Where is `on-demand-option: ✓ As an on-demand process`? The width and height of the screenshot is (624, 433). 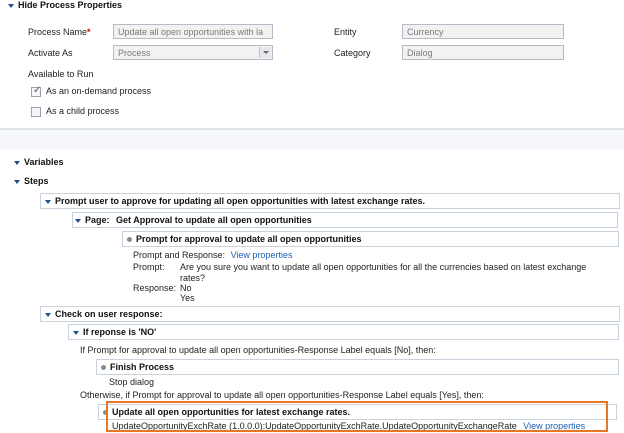 on-demand-option: ✓ As an on-demand process is located at coordinates (91, 90).